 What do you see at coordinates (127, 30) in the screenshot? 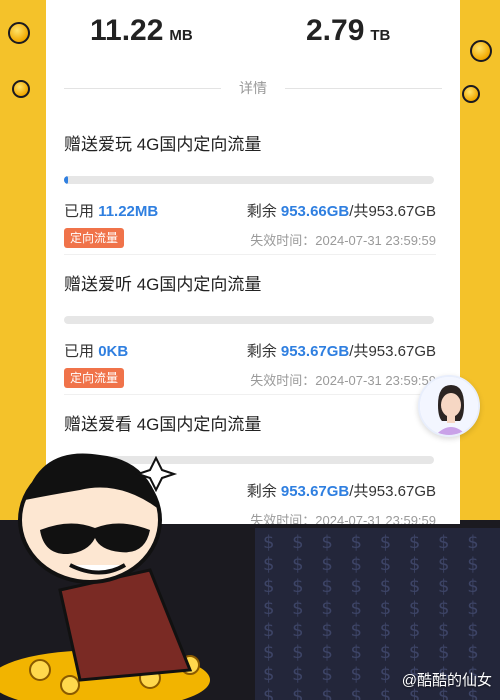
I see `total-used-value: 11.22` at bounding box center [127, 30].